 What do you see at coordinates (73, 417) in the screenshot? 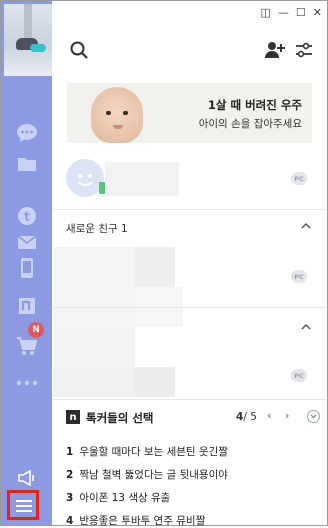
I see `n-logo-icon: n` at bounding box center [73, 417].